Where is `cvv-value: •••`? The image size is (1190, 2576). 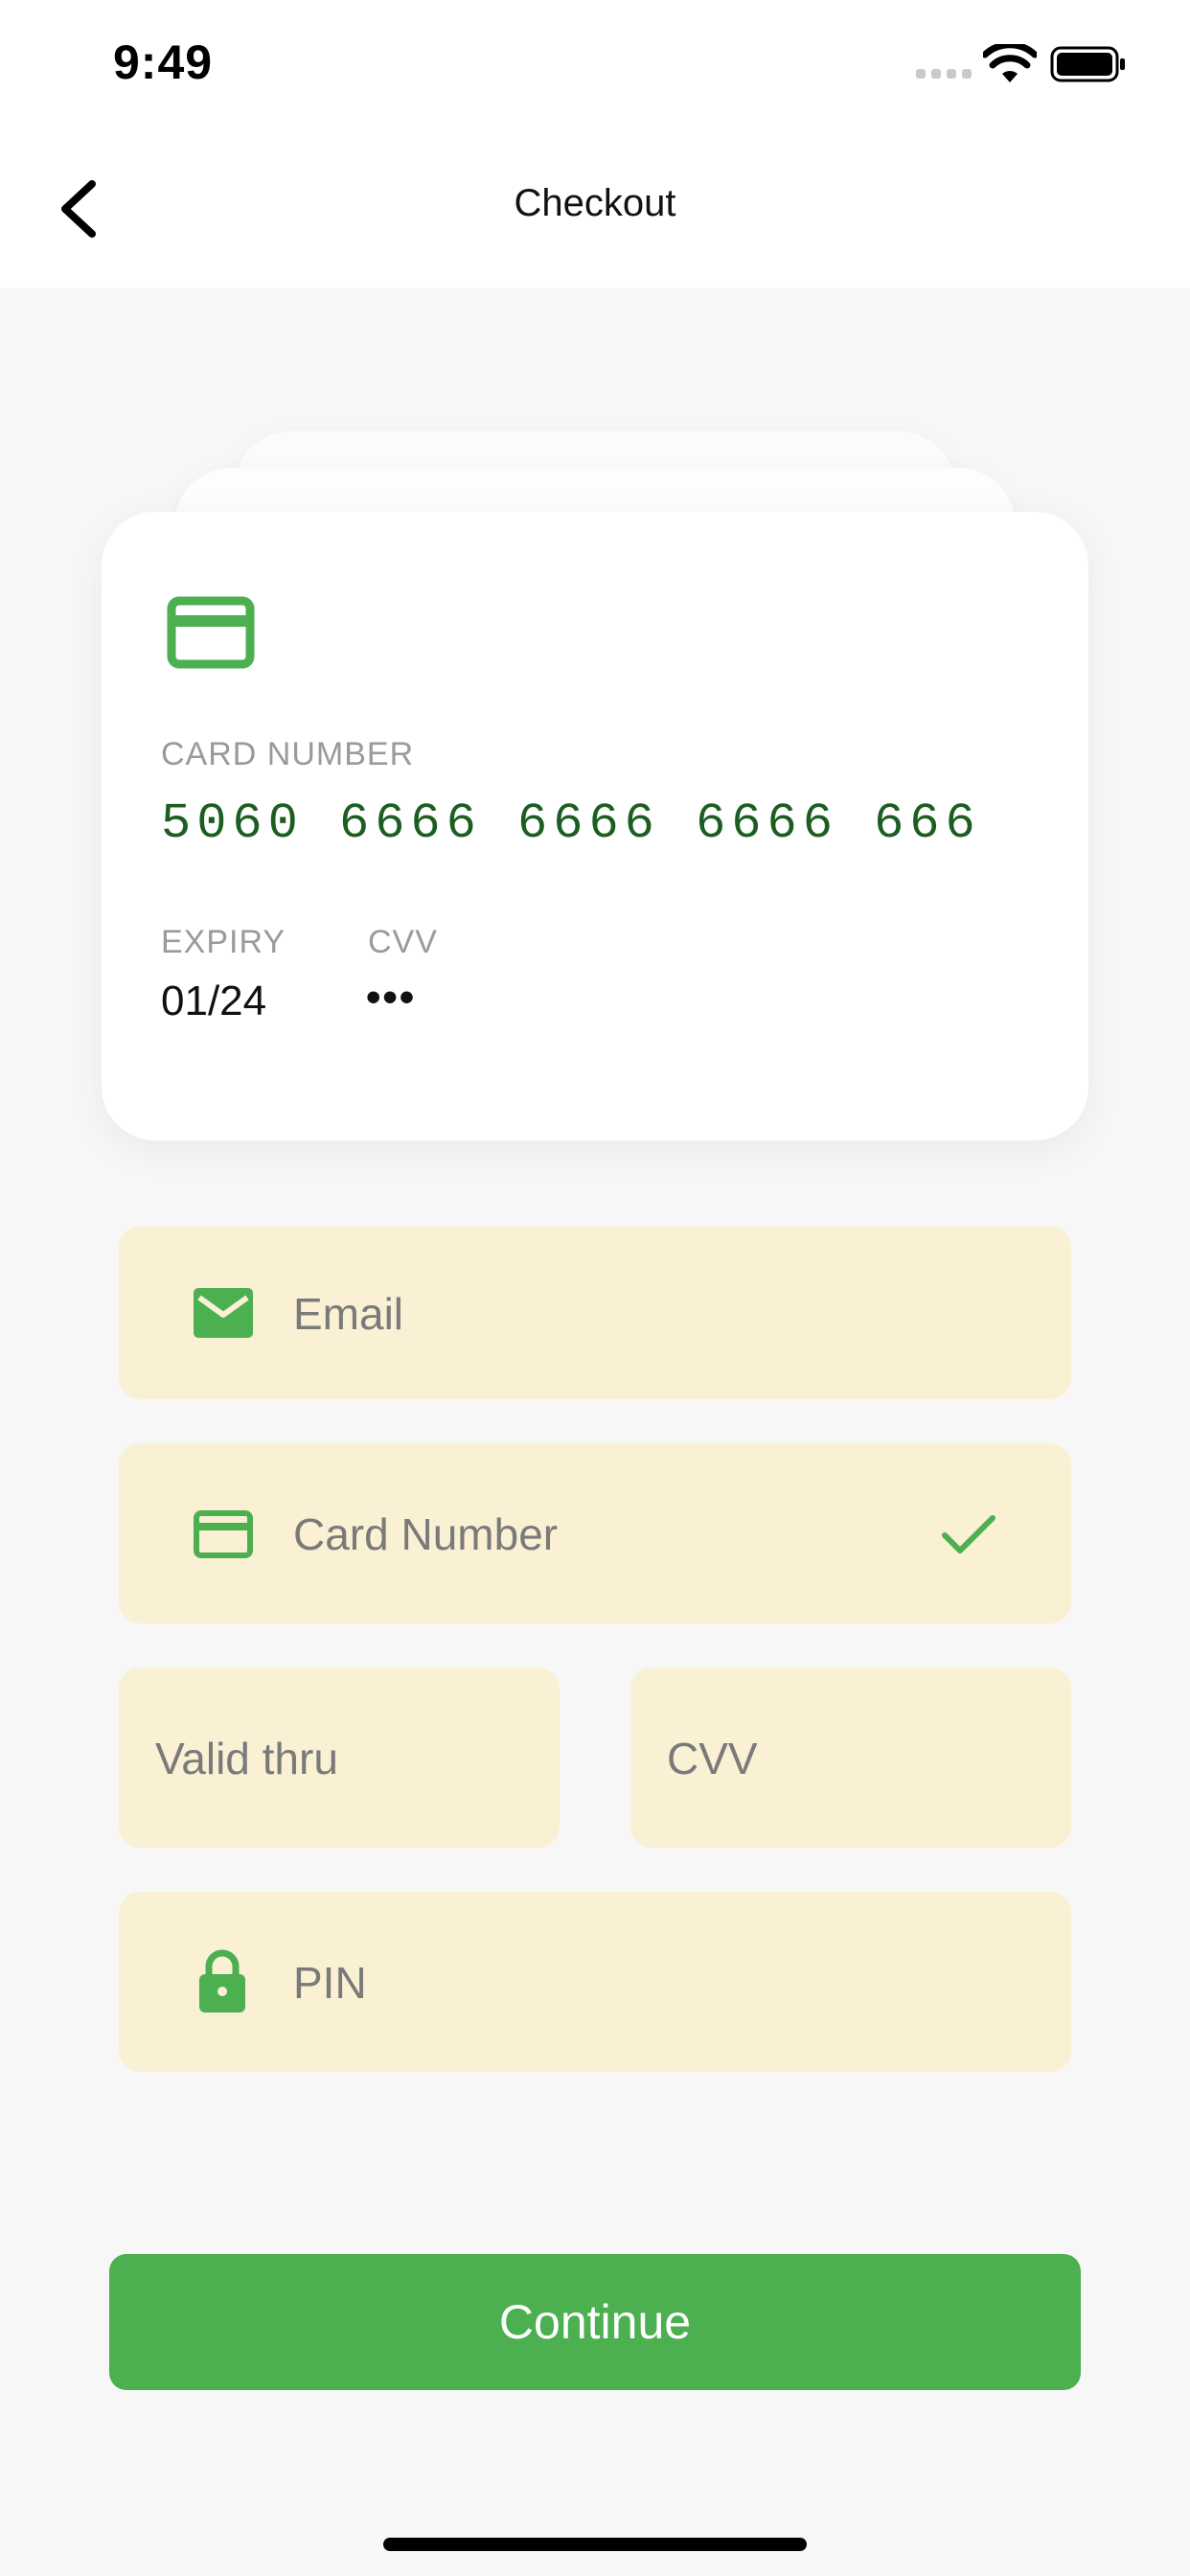 cvv-value: ••• is located at coordinates (391, 997).